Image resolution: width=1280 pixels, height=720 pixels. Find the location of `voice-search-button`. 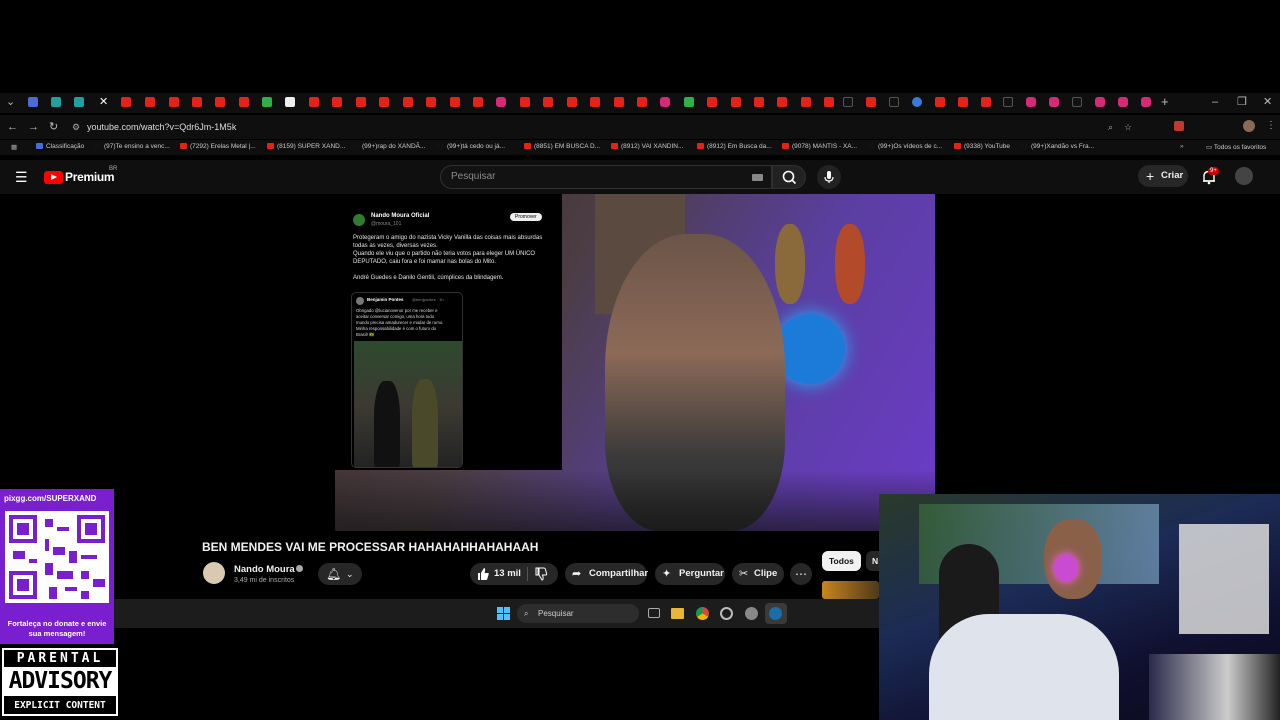

voice-search-button is located at coordinates (829, 177).